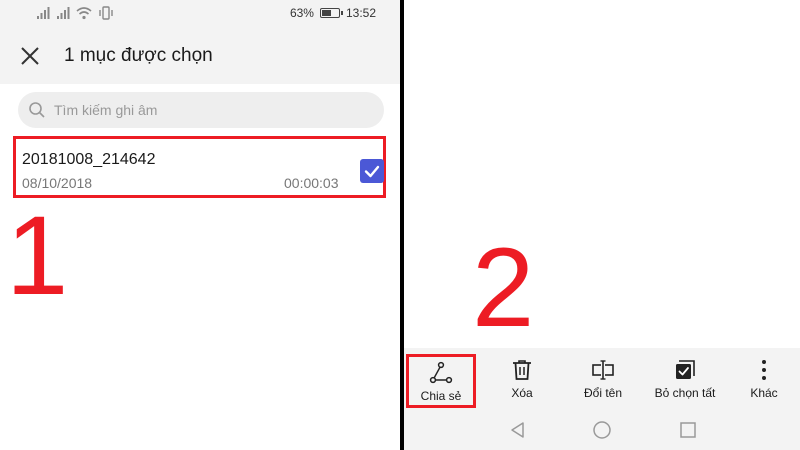 The height and width of the screenshot is (450, 800). Describe the element at coordinates (764, 370) in the screenshot. I see `more-vertical-icon` at that location.